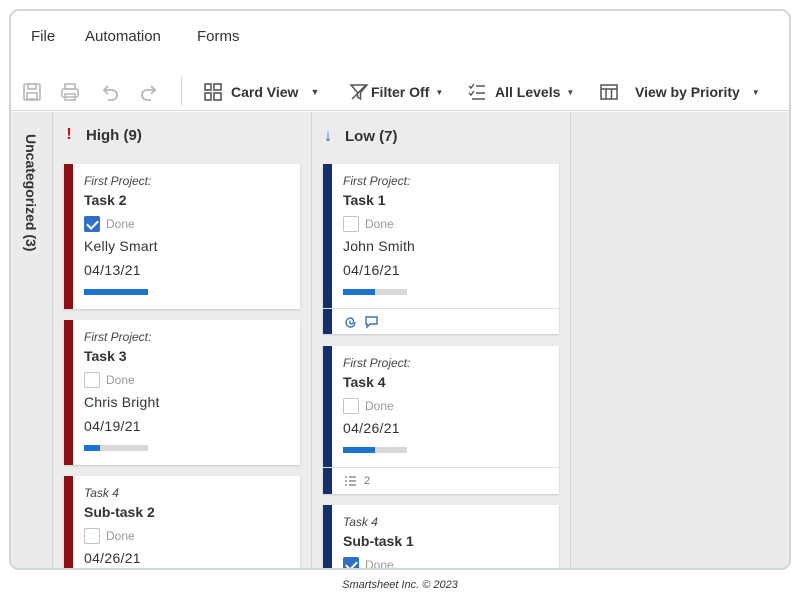 The image size is (800, 601). I want to click on menu-file: File, so click(43, 36).